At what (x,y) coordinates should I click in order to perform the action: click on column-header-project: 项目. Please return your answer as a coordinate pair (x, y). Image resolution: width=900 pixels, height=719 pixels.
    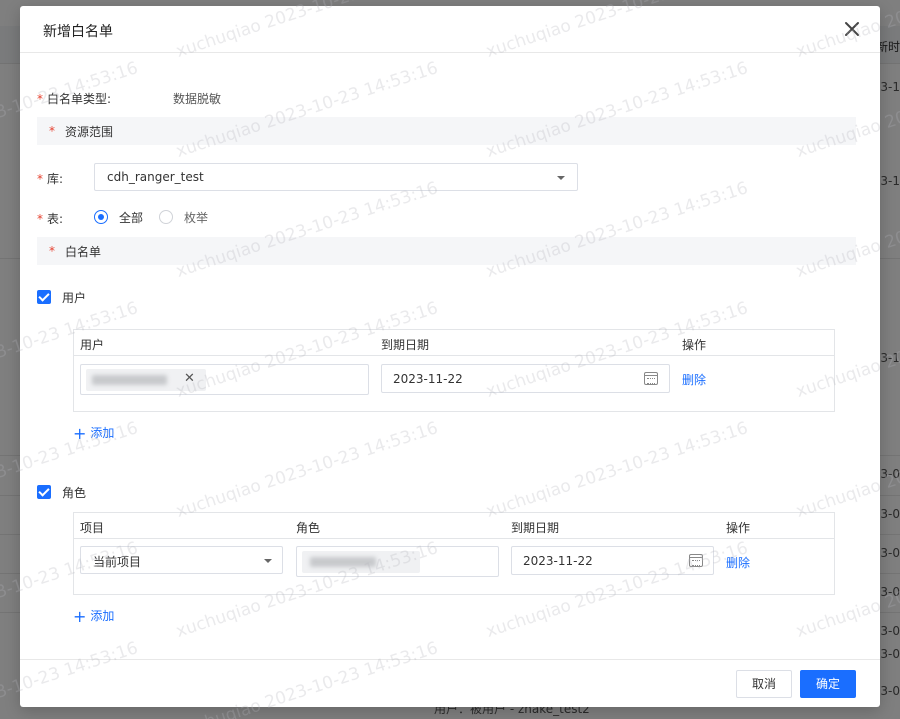
    Looking at the image, I should click on (92, 528).